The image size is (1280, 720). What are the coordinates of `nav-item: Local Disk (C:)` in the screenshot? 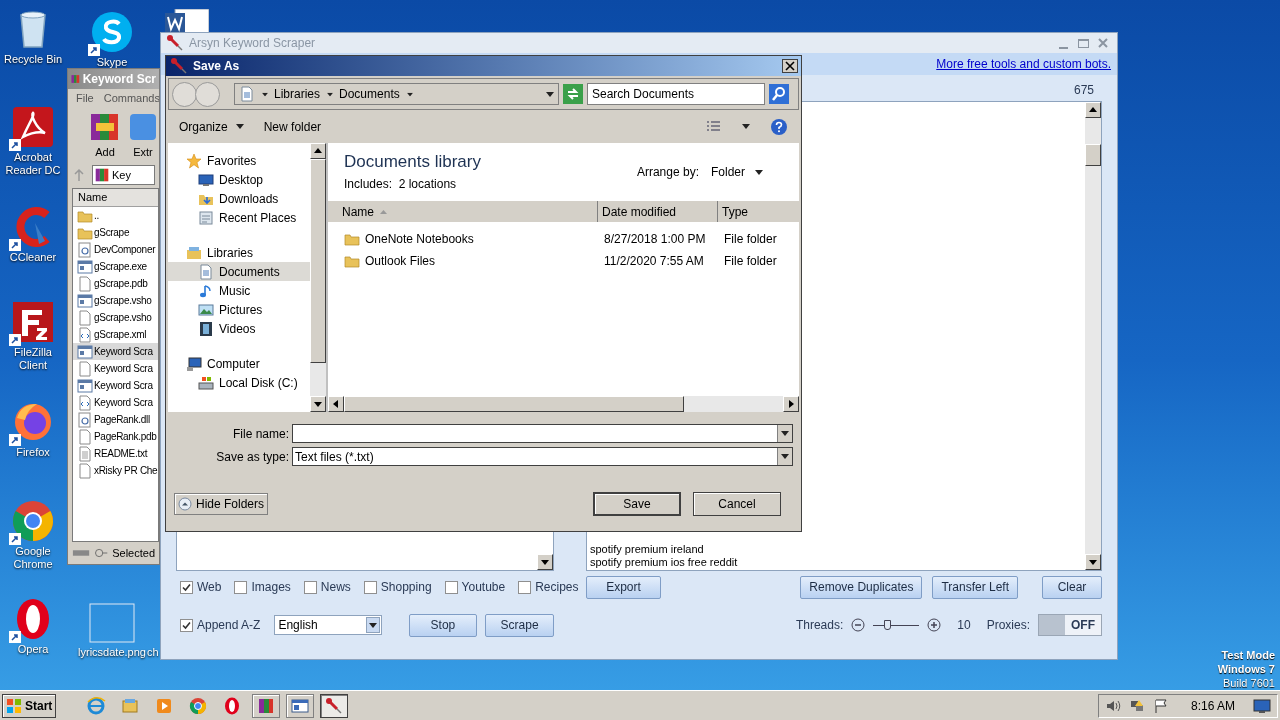 It's located at (239, 382).